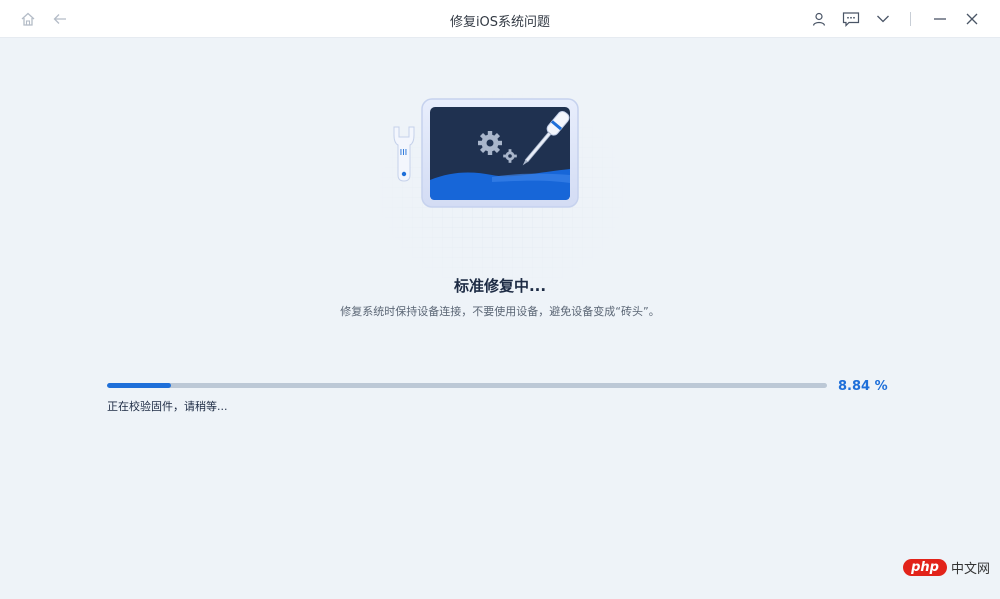  I want to click on status-subtitle: 修复系统时保持设备连接，不要使用设备，避免设备变成“砖头”。, so click(500, 311).